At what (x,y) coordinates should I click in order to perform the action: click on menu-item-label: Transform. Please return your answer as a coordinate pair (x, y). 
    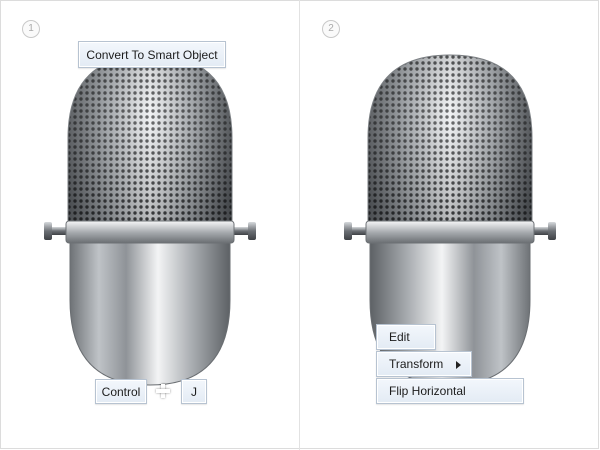
    Looking at the image, I should click on (416, 364).